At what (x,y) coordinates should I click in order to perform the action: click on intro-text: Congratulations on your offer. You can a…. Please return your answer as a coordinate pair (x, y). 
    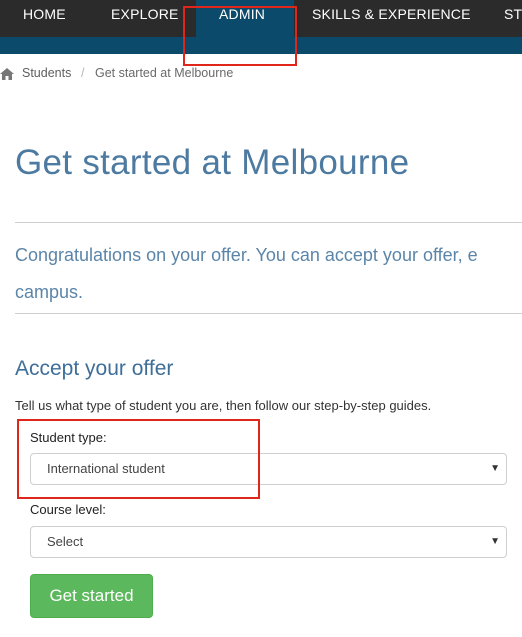
    Looking at the image, I should click on (268, 274).